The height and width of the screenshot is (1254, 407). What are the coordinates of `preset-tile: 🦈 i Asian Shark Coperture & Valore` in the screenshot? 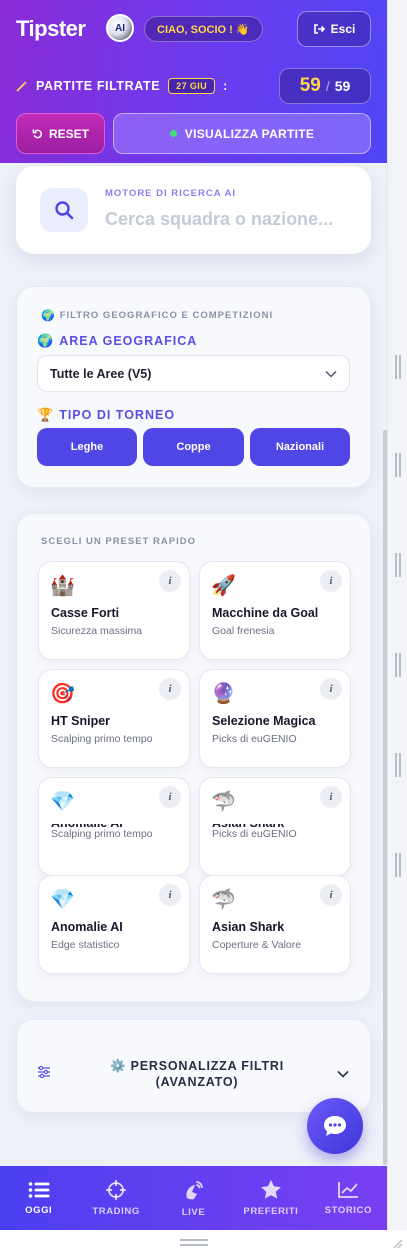 It's located at (275, 924).